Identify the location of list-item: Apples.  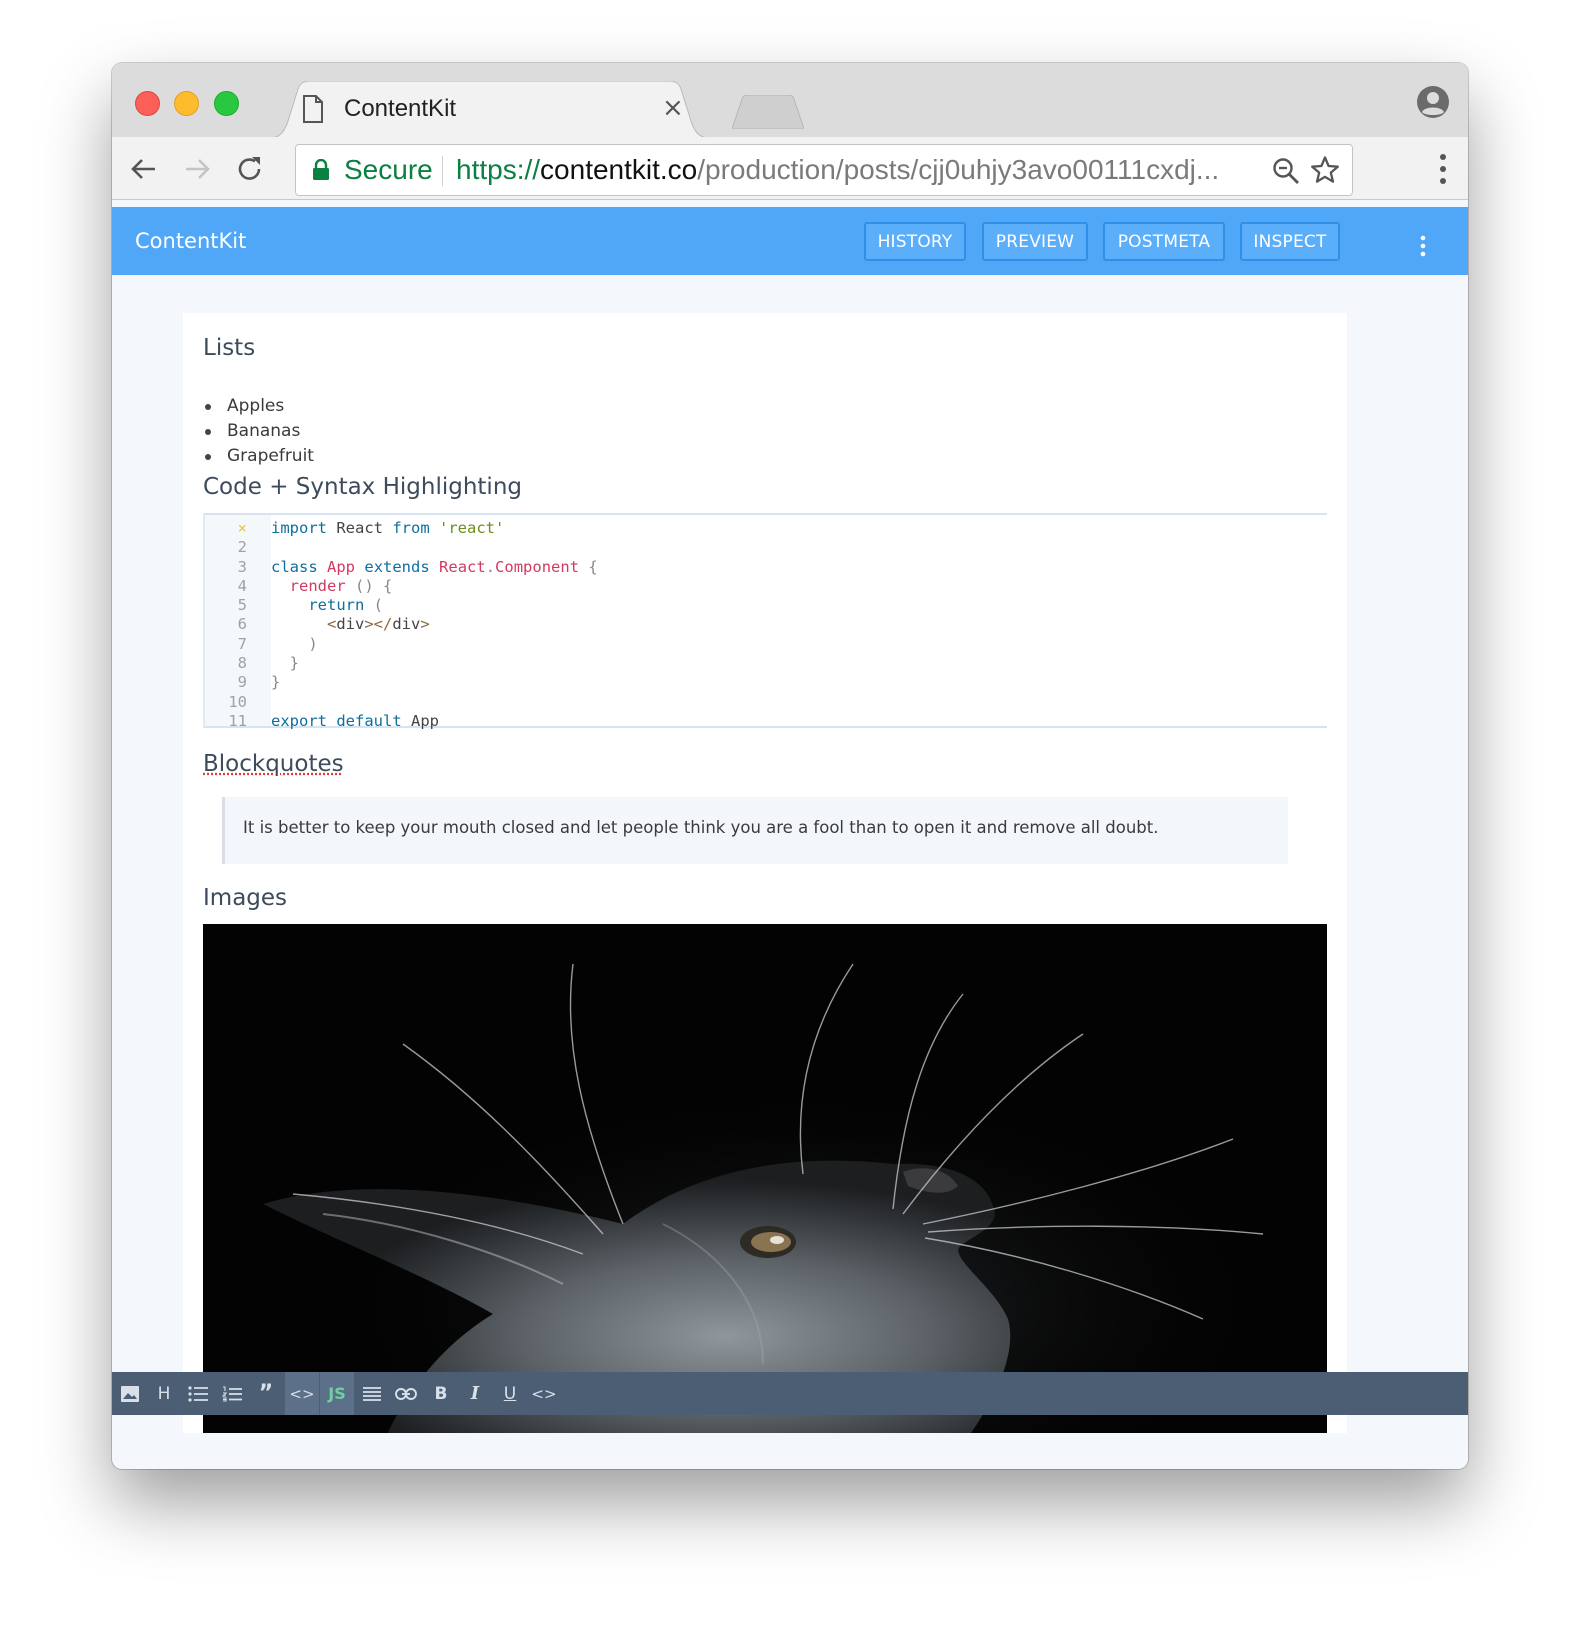
(259, 407).